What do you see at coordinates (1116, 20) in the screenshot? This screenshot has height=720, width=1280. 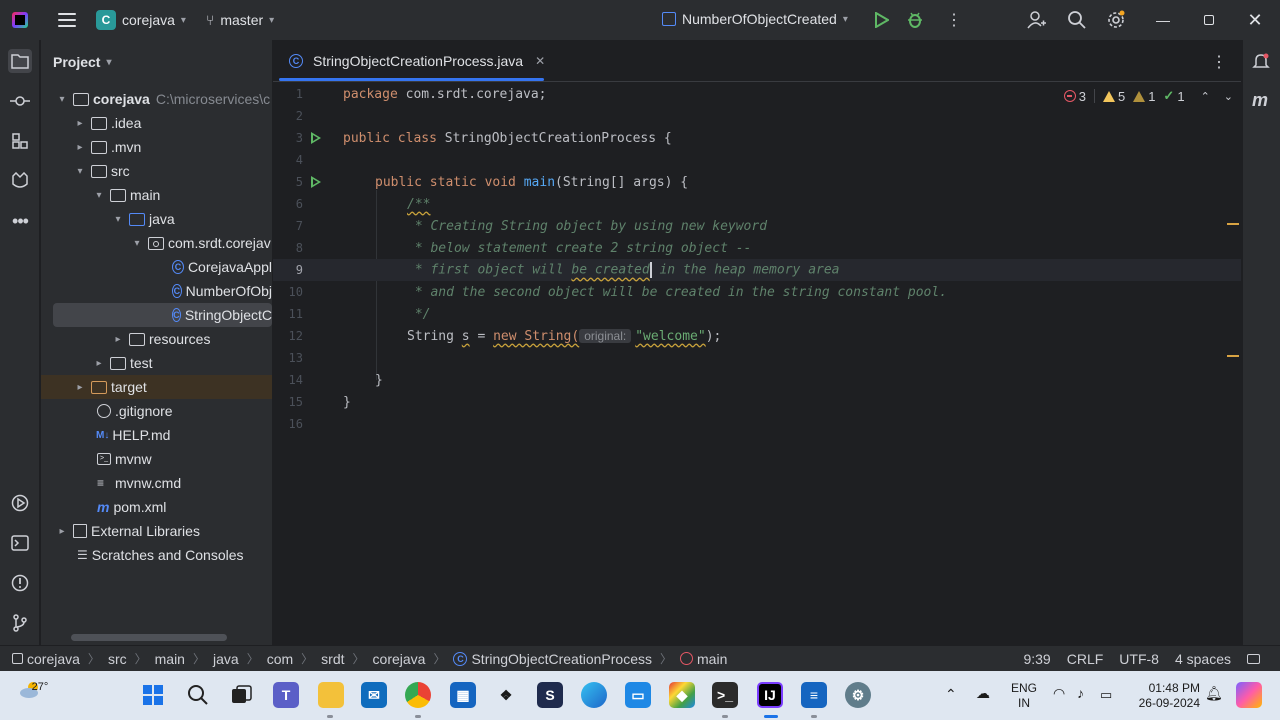 I see `settings-button` at bounding box center [1116, 20].